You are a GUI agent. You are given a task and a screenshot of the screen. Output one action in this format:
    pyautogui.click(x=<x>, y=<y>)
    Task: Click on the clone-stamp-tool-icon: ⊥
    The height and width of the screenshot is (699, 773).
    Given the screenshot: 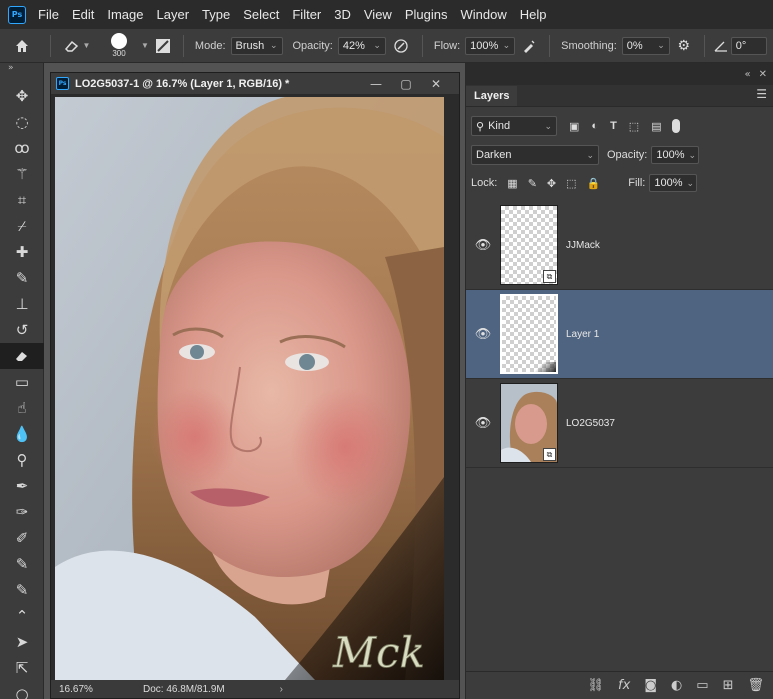 What is the action you would take?
    pyautogui.click(x=22, y=304)
    